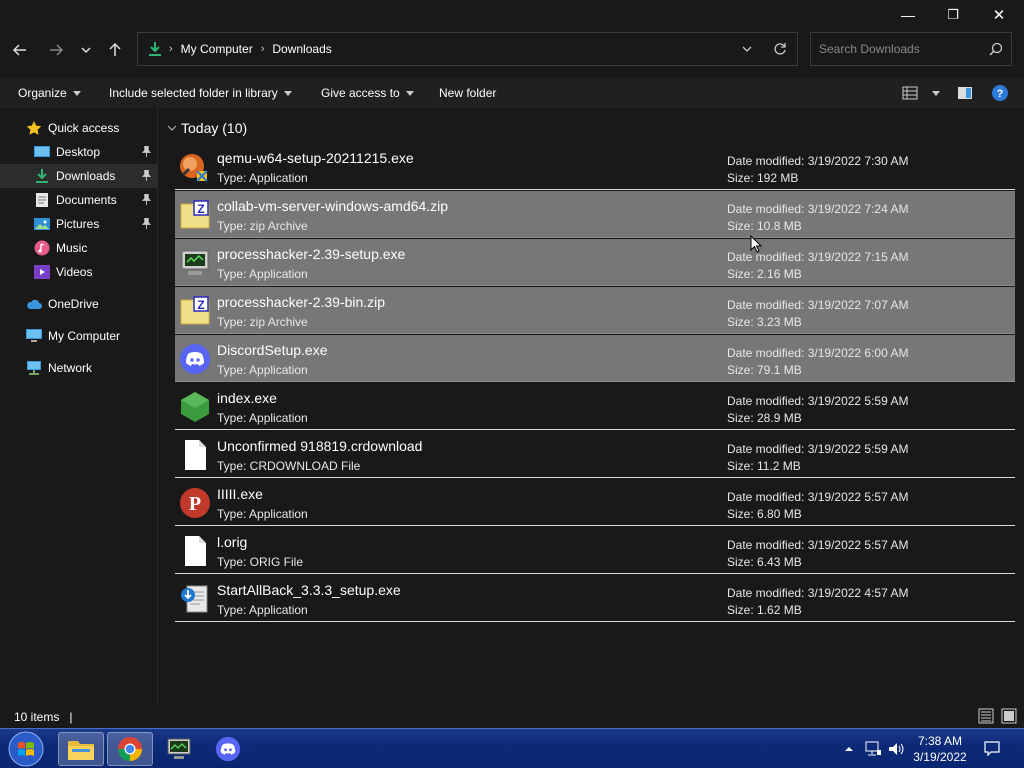 The image size is (1024, 768). I want to click on computer-icon, so click(34, 335).